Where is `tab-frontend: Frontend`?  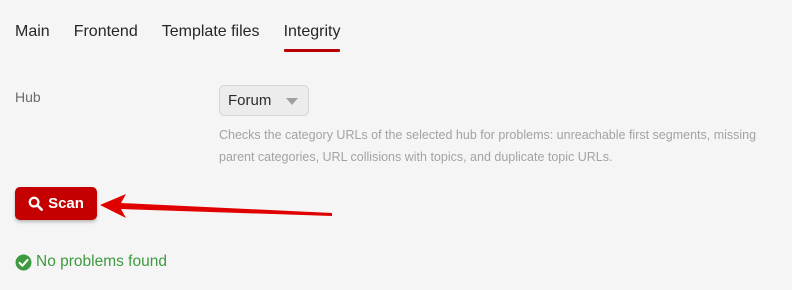 tab-frontend: Frontend is located at coordinates (106, 25).